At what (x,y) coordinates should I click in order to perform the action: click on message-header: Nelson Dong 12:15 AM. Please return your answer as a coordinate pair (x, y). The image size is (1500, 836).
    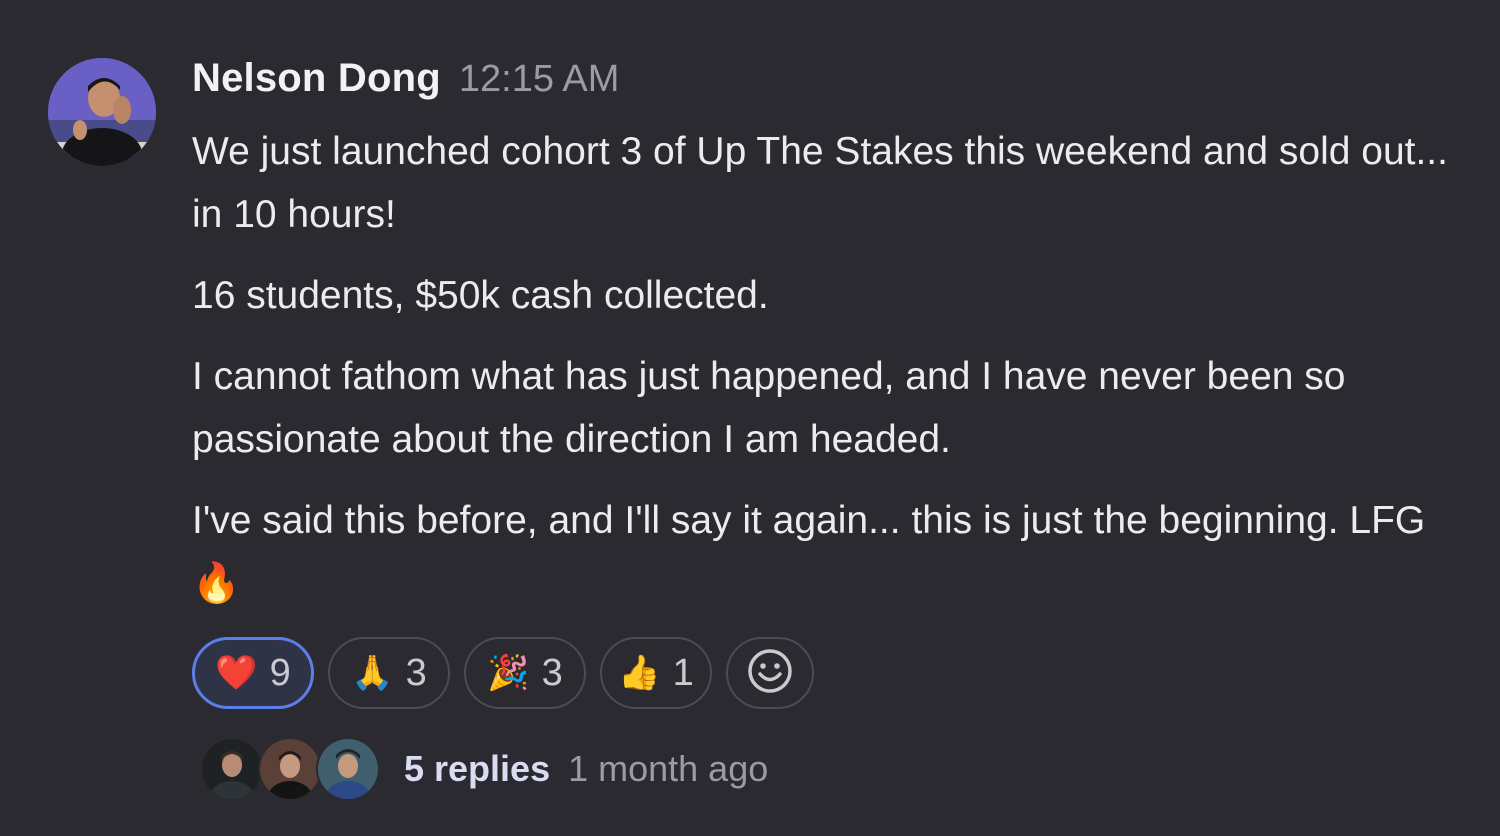
    Looking at the image, I should click on (822, 79).